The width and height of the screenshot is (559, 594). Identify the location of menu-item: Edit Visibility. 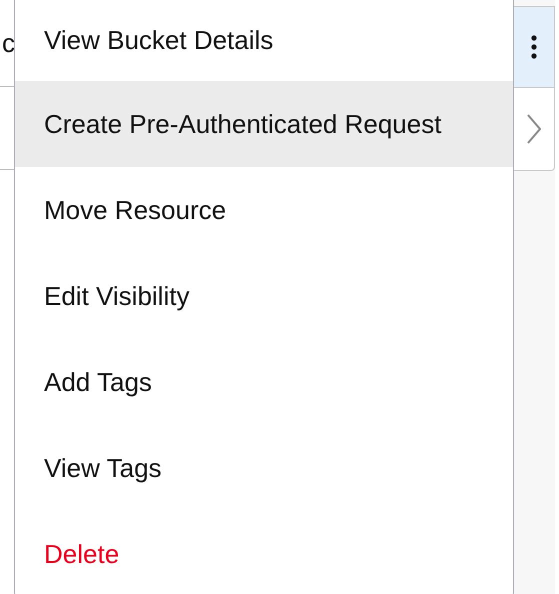
(264, 296).